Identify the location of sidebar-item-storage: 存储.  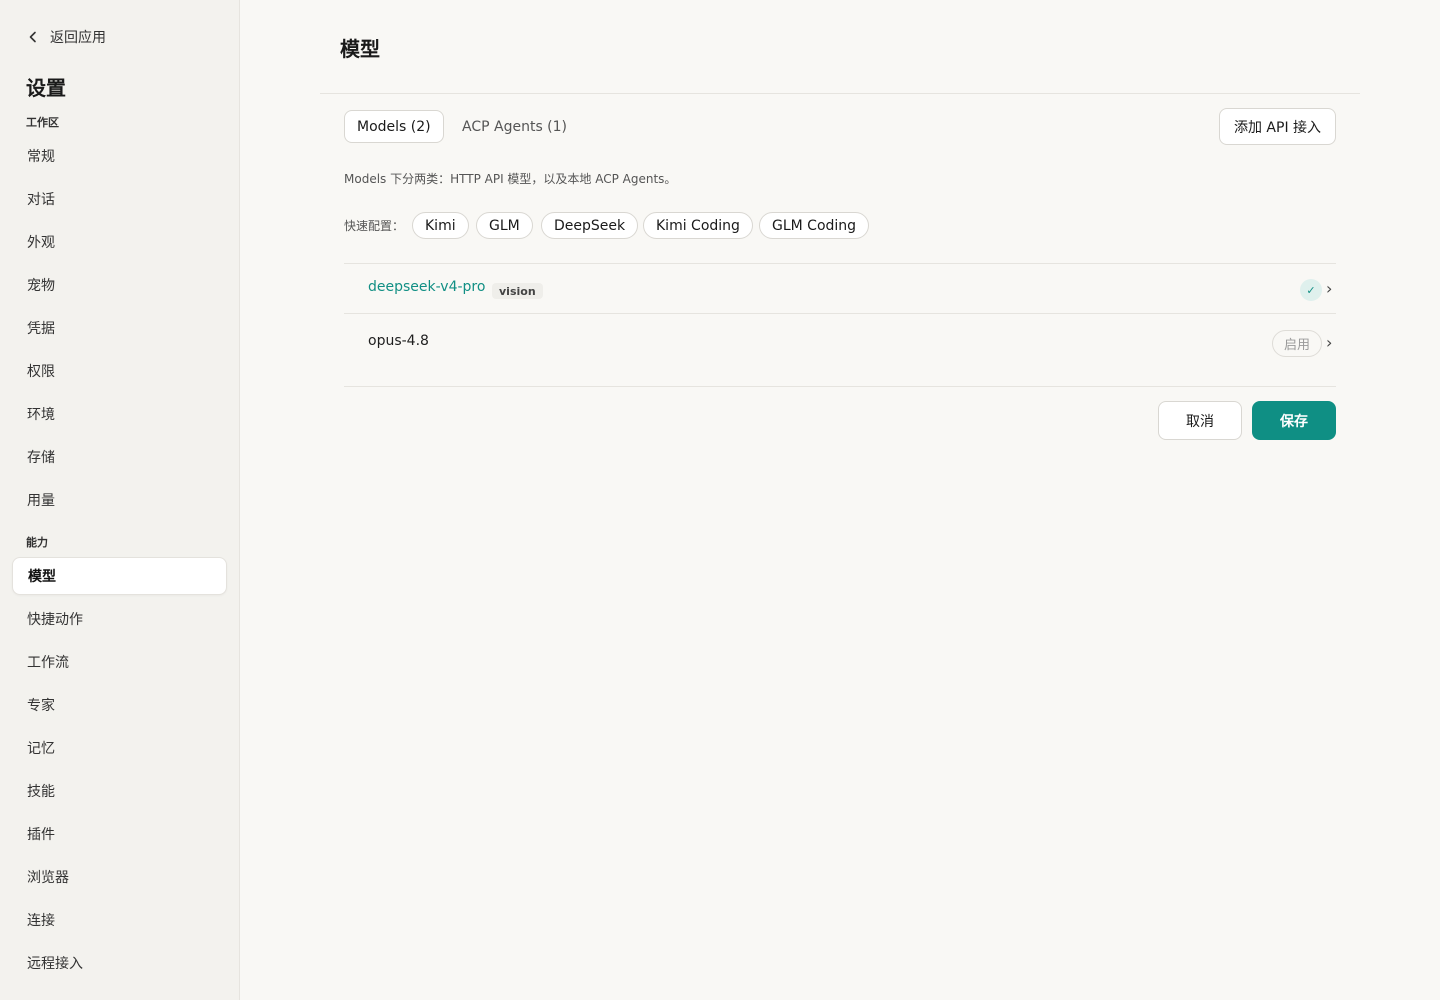
(119, 457).